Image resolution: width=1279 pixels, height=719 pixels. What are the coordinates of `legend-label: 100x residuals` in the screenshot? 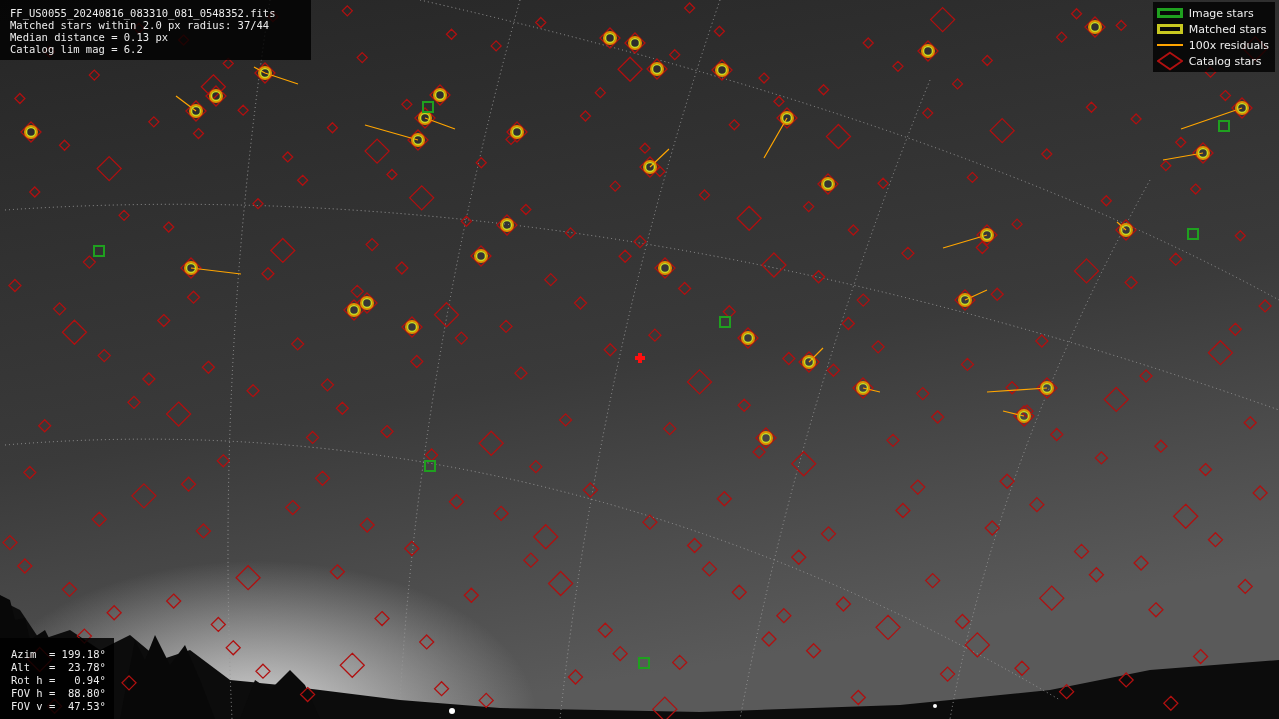 It's located at (1228, 45).